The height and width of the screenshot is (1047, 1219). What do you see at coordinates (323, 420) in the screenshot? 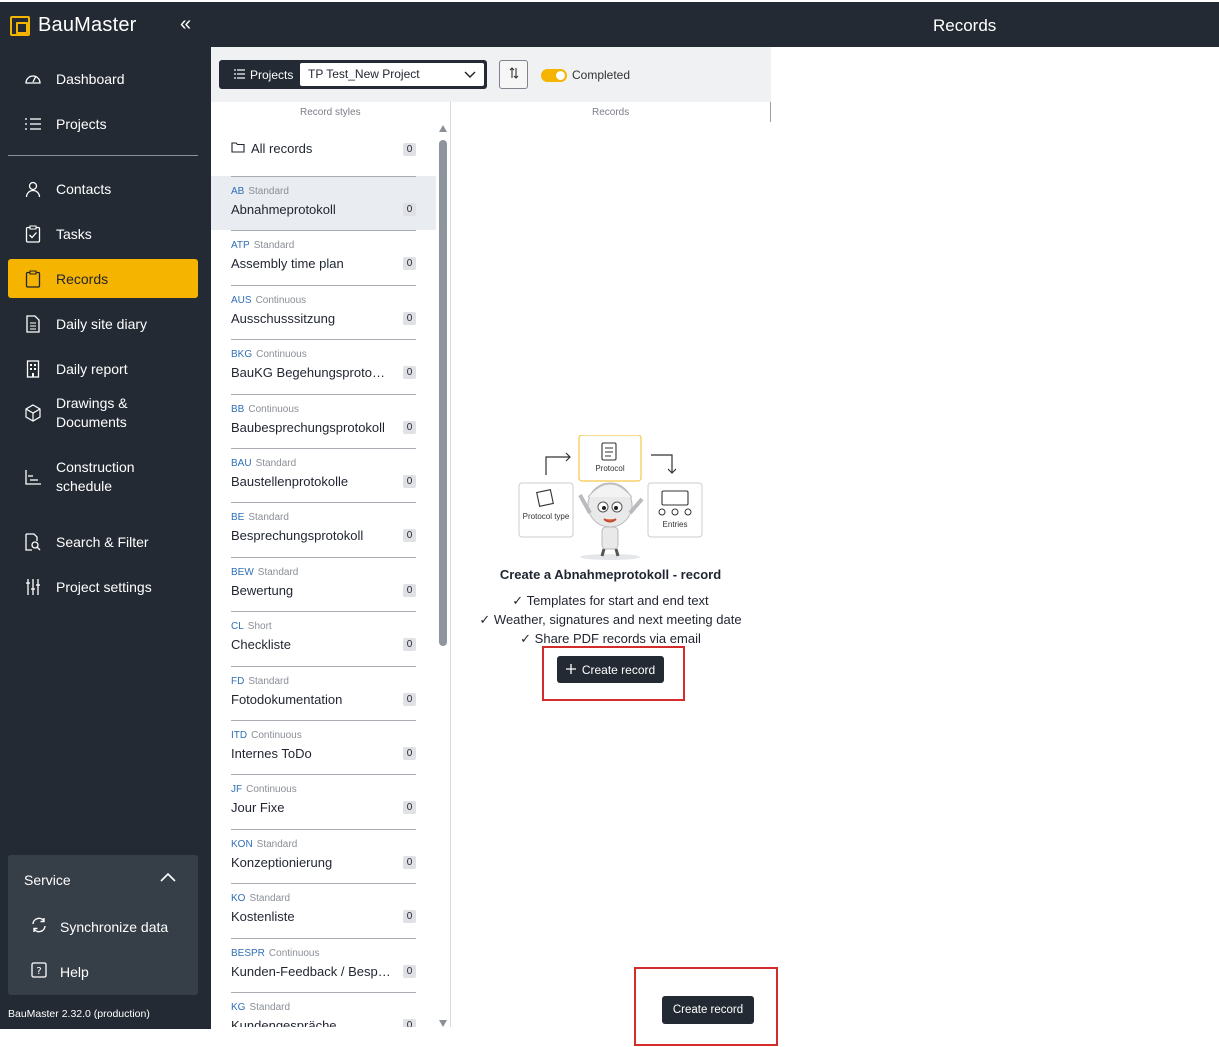
I see `record-style-item: BB Continuous Baubesprechungsprotokoll 0` at bounding box center [323, 420].